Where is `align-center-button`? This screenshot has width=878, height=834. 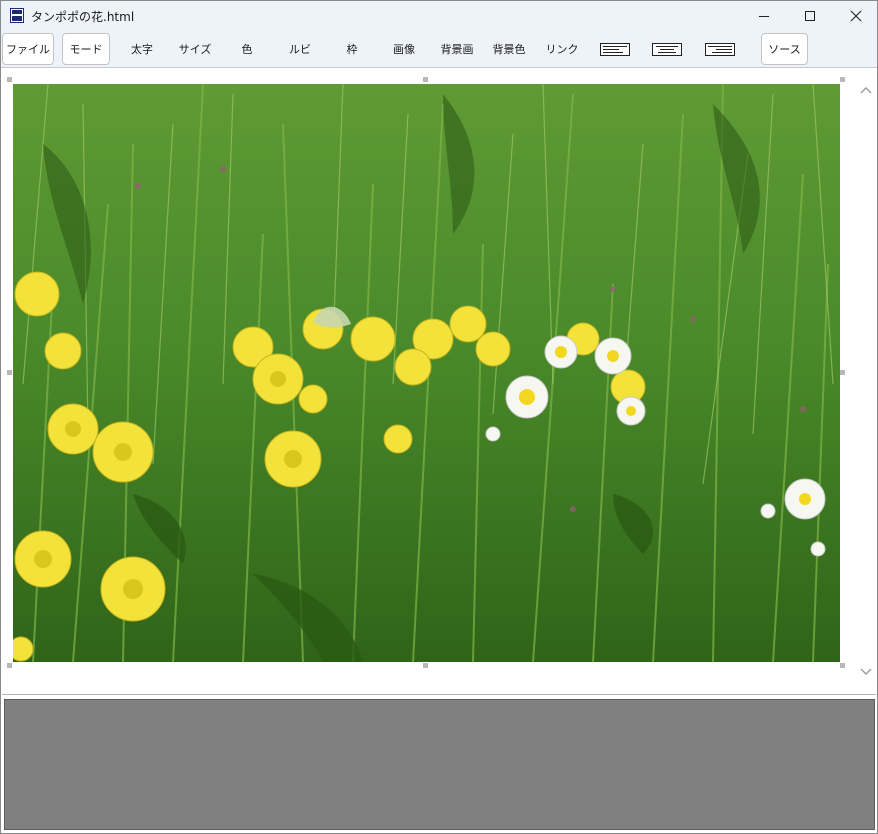
align-center-button is located at coordinates (667, 49).